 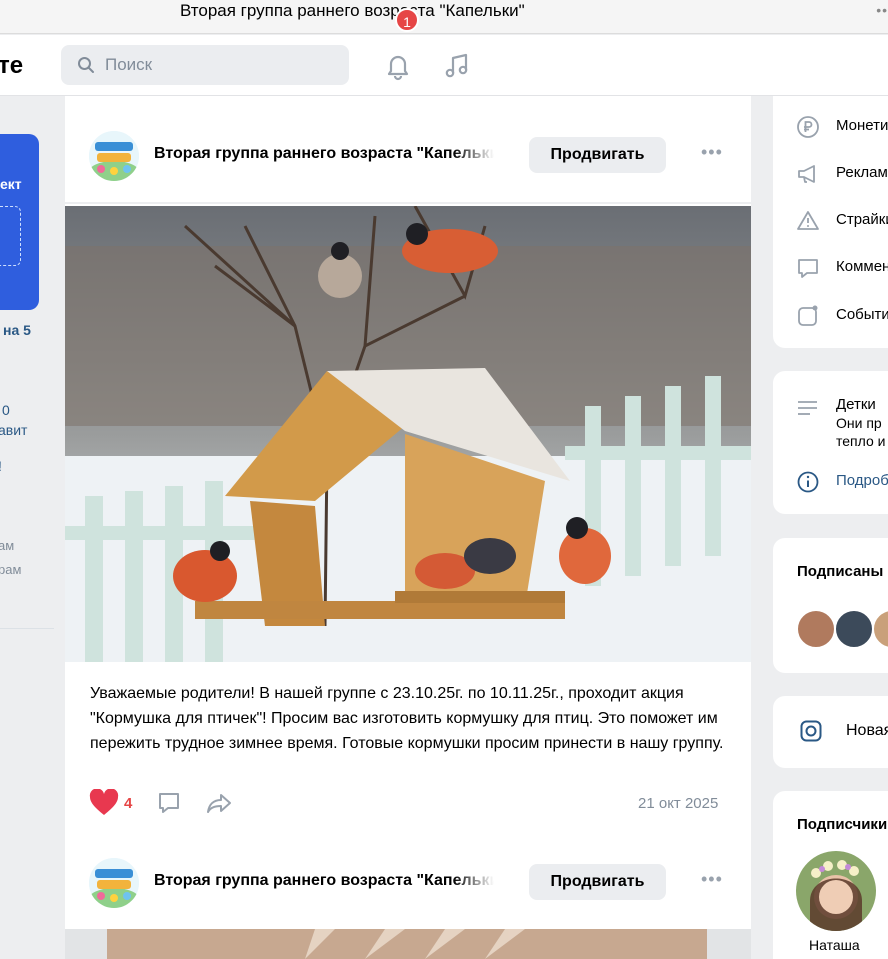 What do you see at coordinates (862, 481) in the screenshot?
I see `about-more-link: Подробнее` at bounding box center [862, 481].